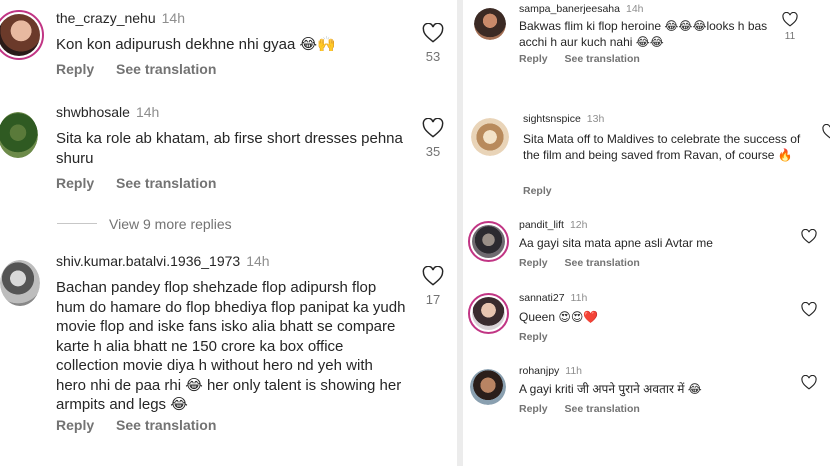  Describe the element at coordinates (433, 151) in the screenshot. I see `like-count: 35` at that location.